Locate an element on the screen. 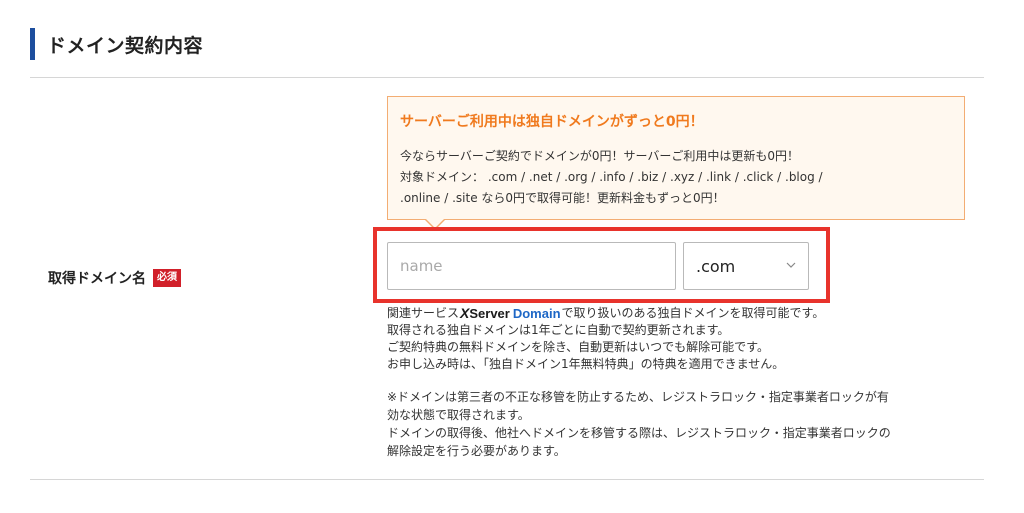  notice-line: .online / .site なら0円で取得可能！更新料金もずっと0円！ is located at coordinates (562, 198).